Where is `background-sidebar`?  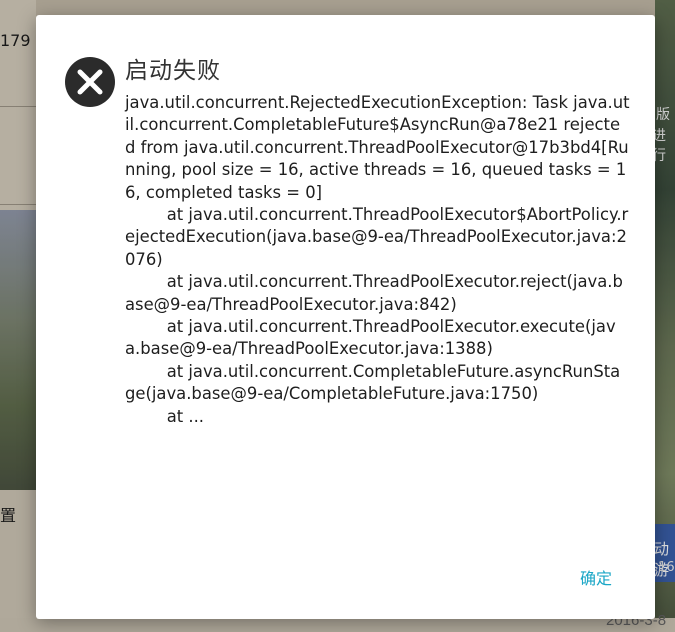 background-sidebar is located at coordinates (18, 316).